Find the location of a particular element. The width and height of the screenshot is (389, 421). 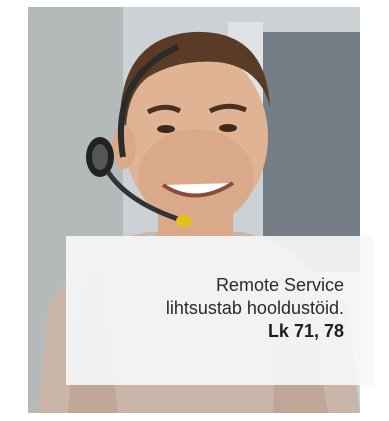

caption-line-2: lihtsustab hooldustöid. is located at coordinates (254, 308).